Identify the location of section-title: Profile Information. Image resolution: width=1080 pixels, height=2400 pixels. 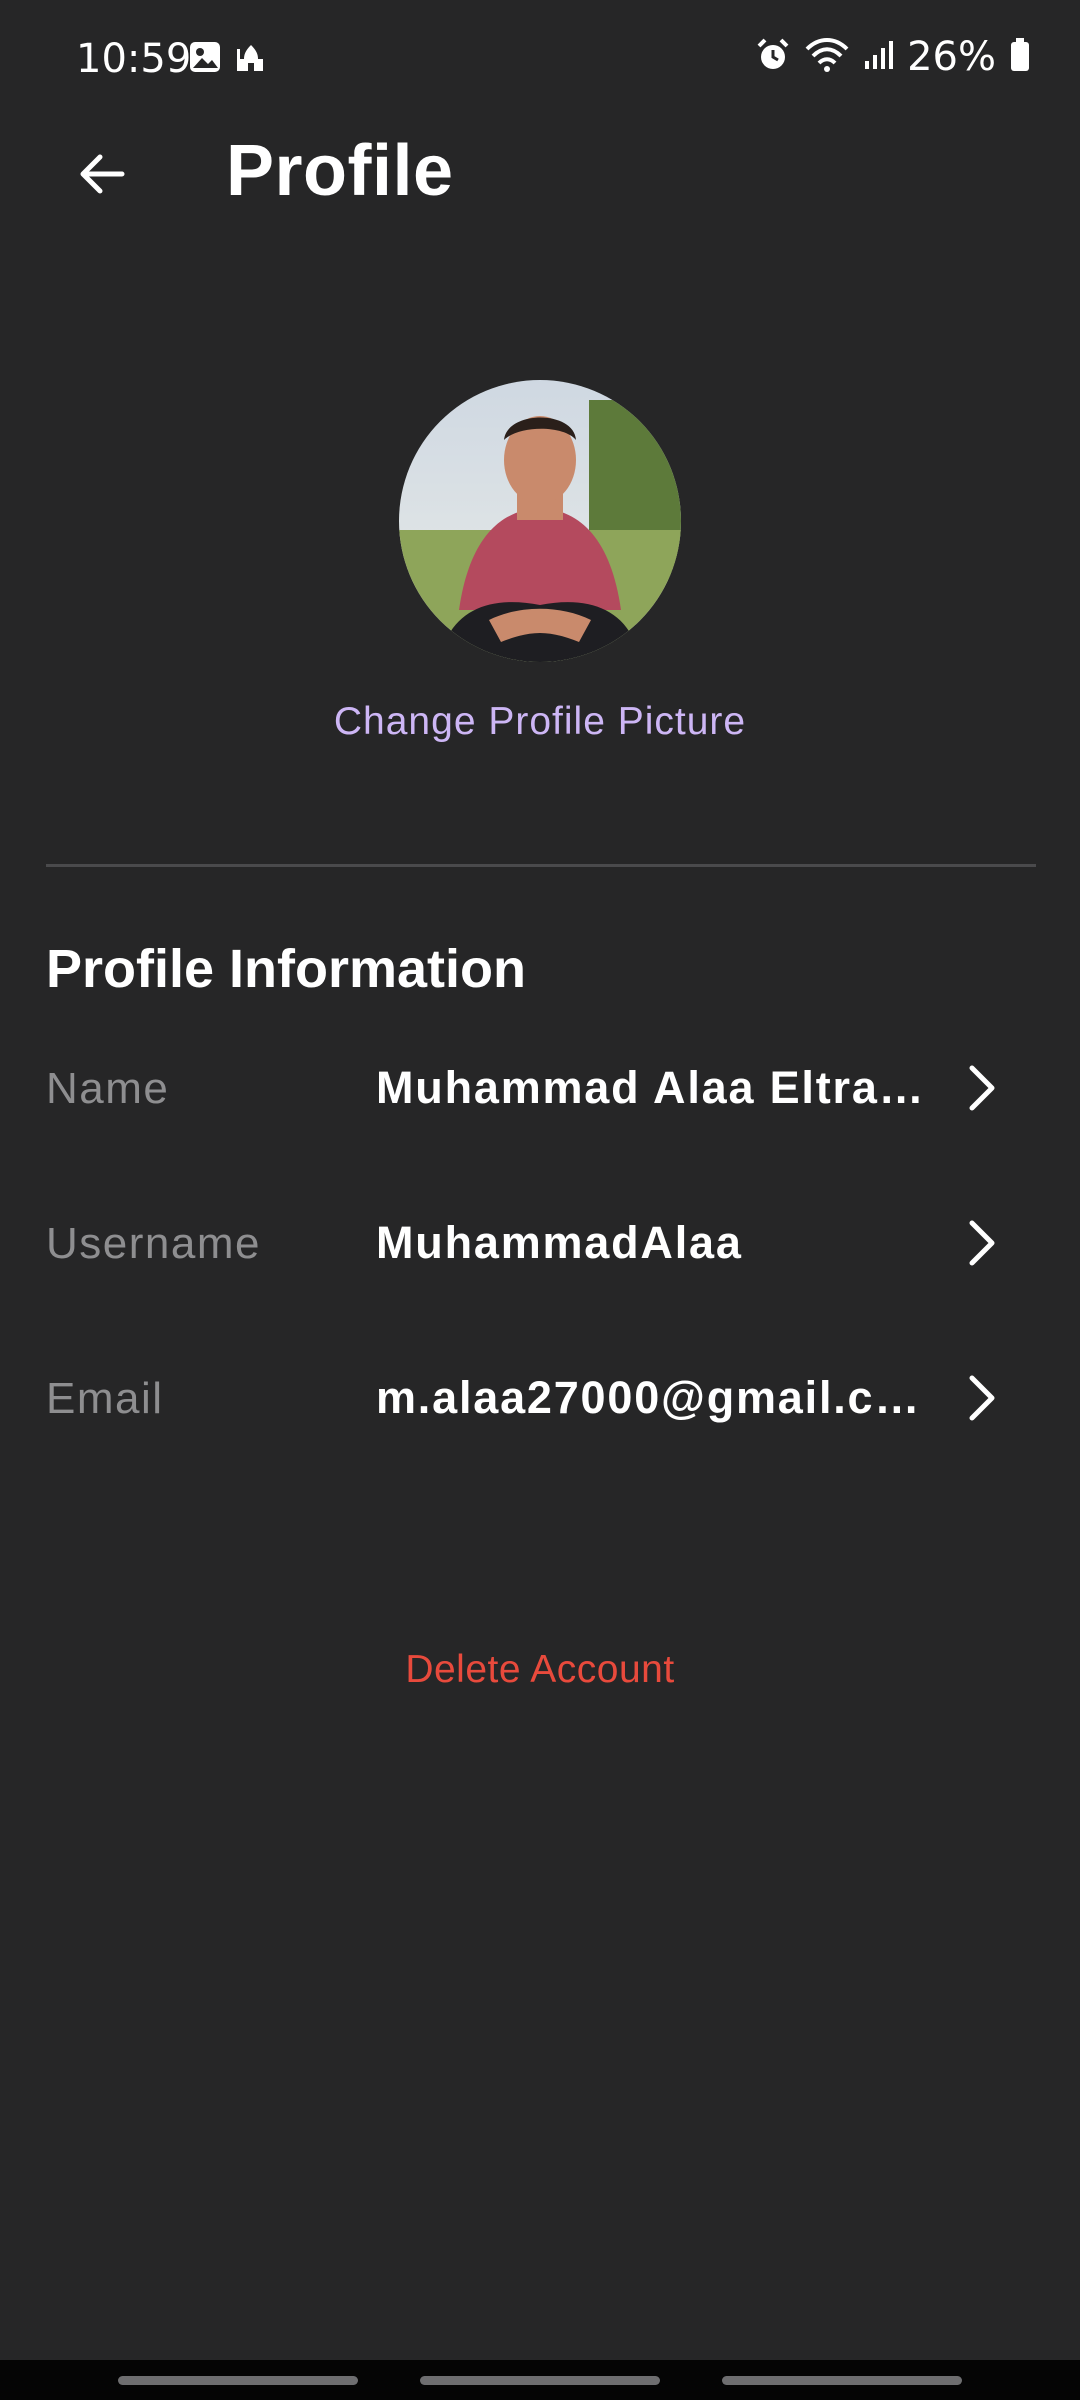
(286, 969).